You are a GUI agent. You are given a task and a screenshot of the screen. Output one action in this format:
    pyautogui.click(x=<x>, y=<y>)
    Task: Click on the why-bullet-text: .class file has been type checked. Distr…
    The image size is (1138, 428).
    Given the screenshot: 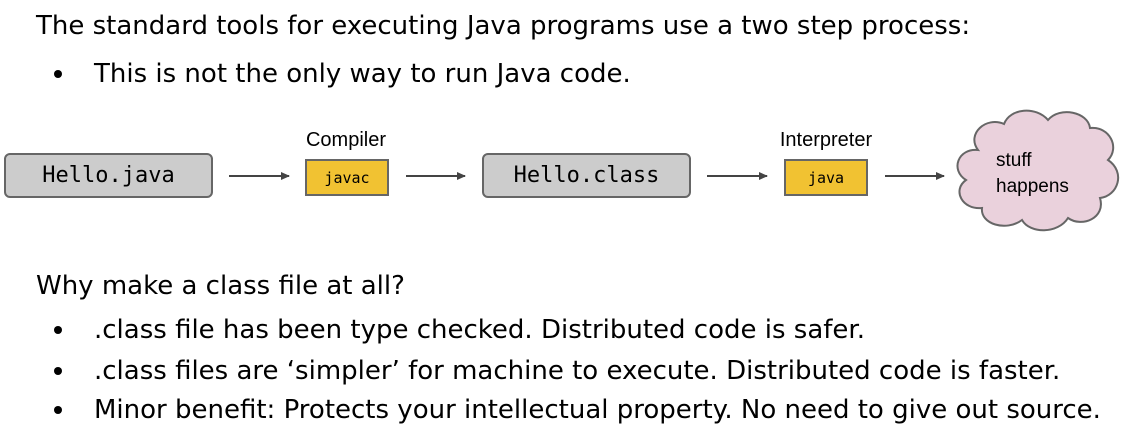 What is the action you would take?
    pyautogui.click(x=479, y=330)
    